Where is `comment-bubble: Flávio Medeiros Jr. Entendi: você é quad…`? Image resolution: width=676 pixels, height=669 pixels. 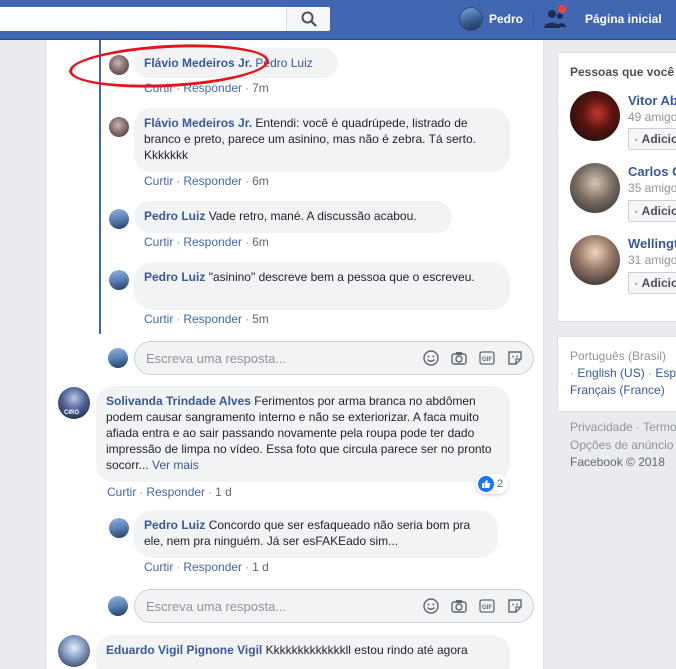
comment-bubble: Flávio Medeiros Jr. Entendi: você é quad… is located at coordinates (322, 140).